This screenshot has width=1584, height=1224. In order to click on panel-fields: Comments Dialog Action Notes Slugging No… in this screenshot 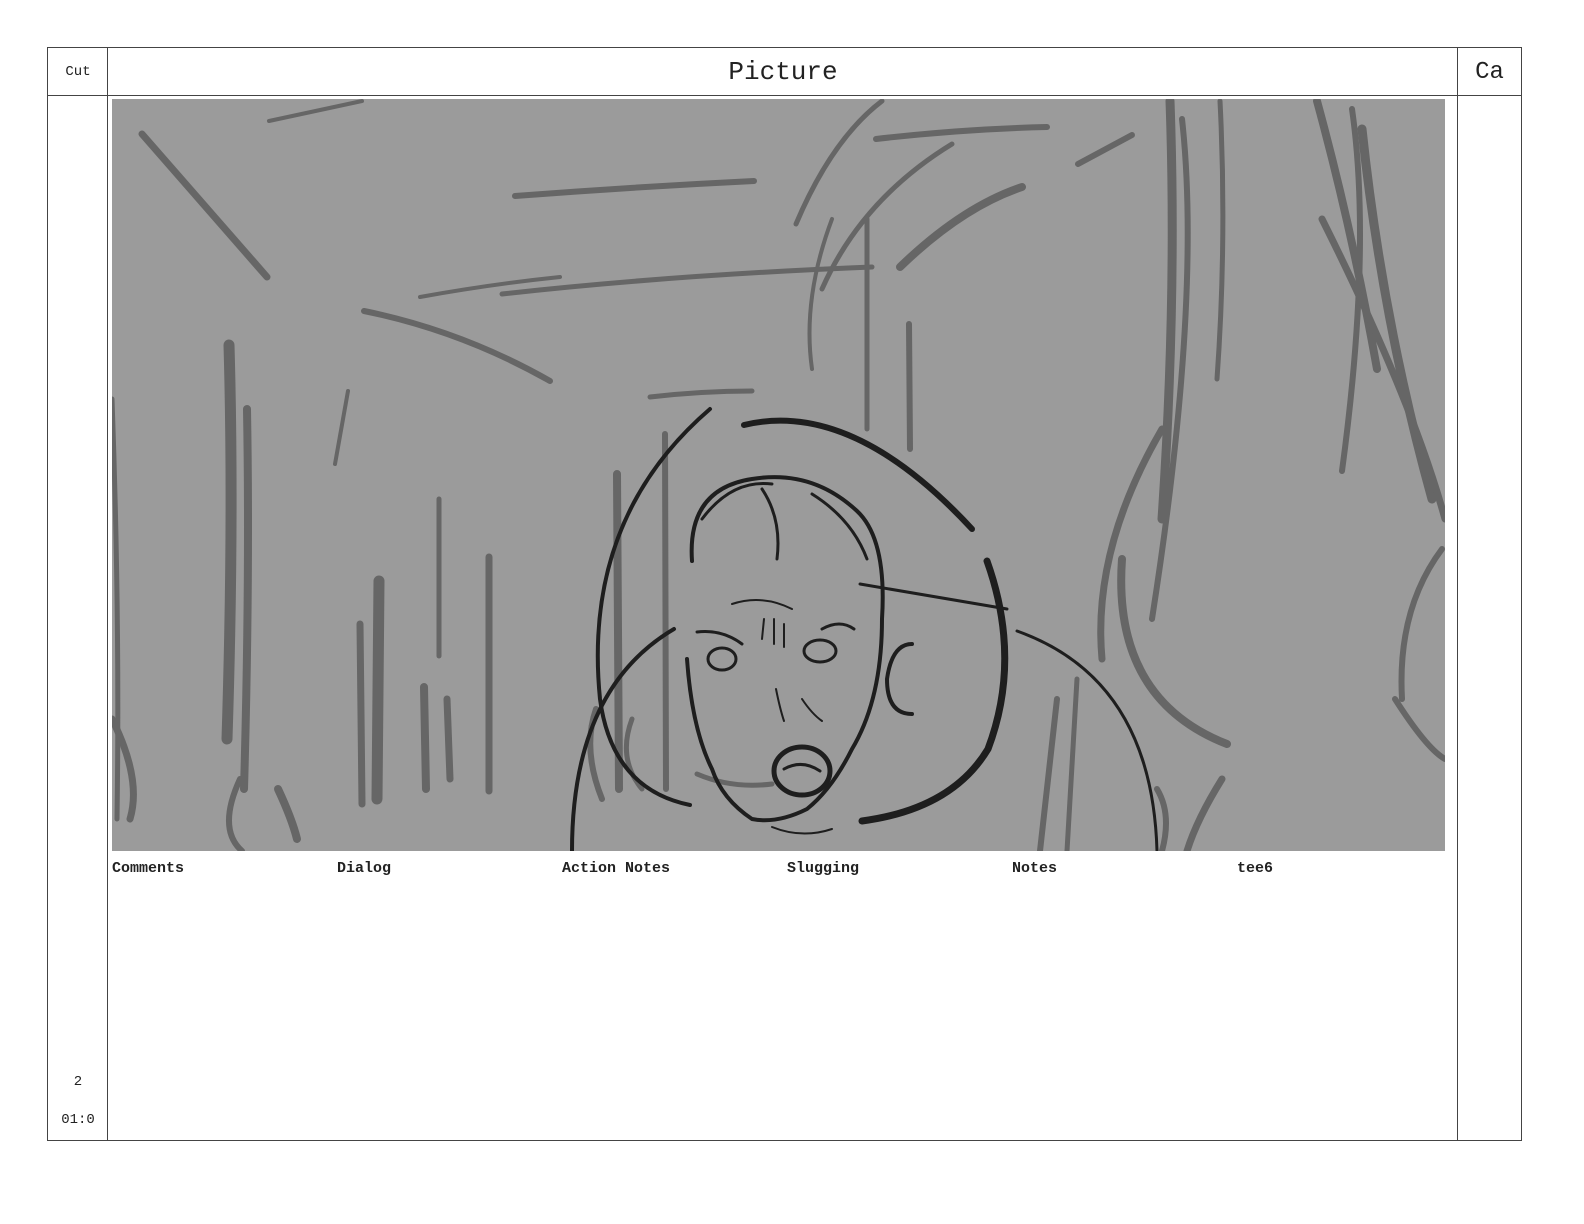, I will do `click(782, 870)`.